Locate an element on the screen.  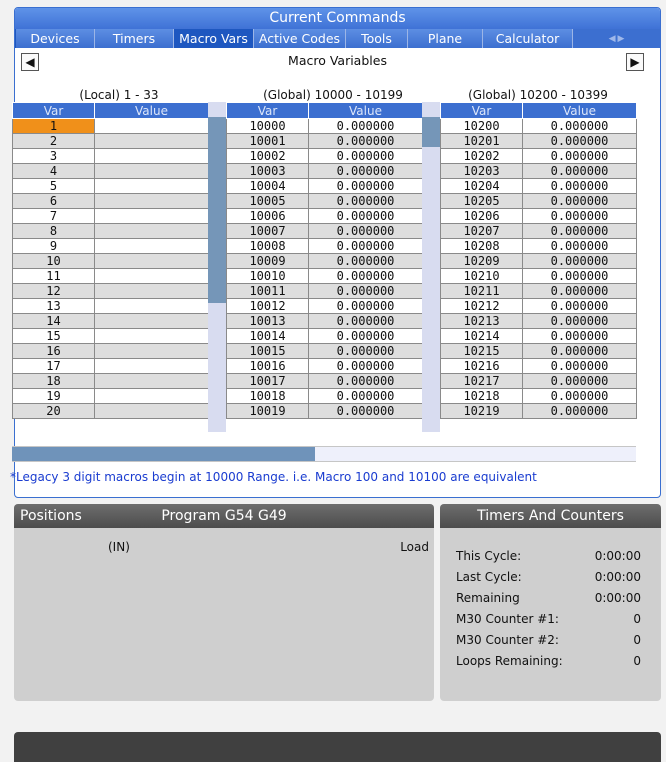
global-10000-var-row: 10014 0.000000 is located at coordinates (324, 336).